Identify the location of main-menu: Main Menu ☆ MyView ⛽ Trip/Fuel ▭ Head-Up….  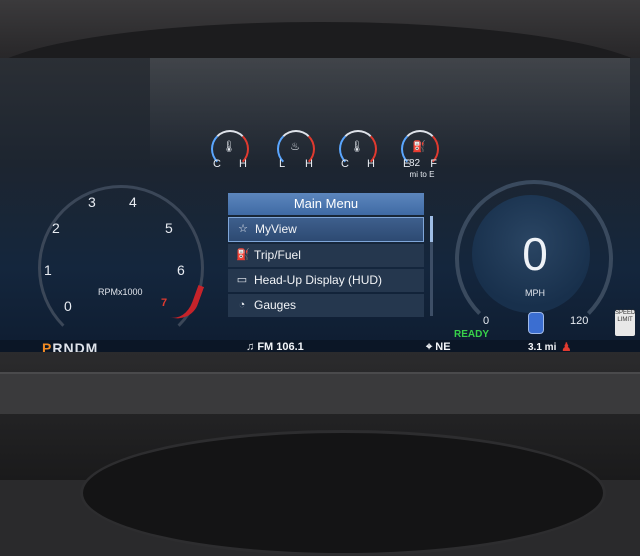
(326, 255).